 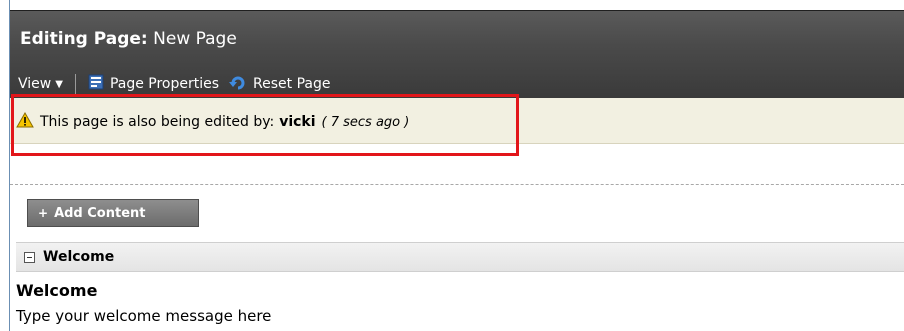 I want to click on add-content-button: + Add Content, so click(x=113, y=213).